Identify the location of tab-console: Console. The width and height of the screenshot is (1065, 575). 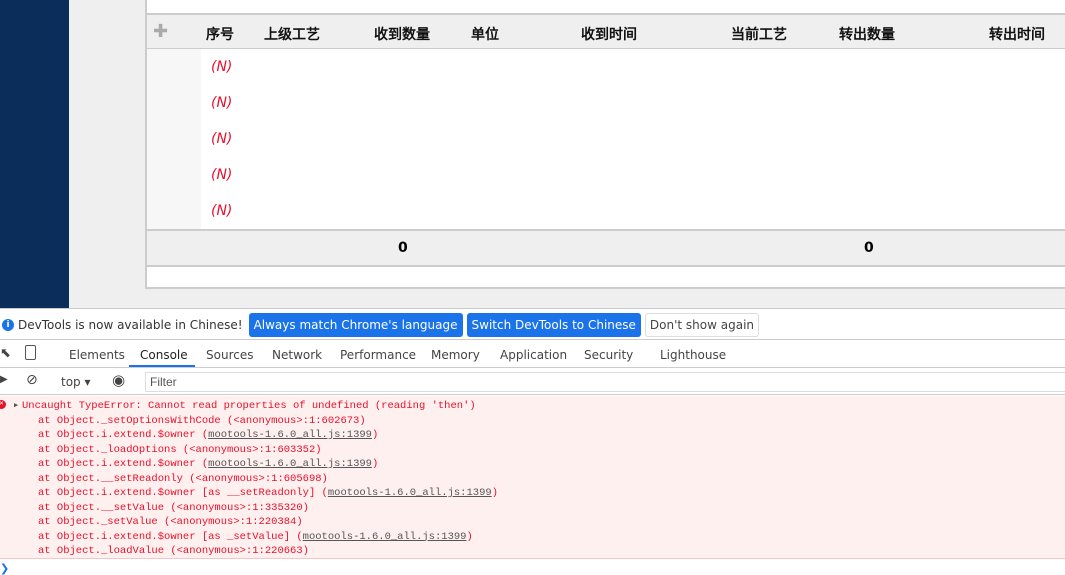
(164, 355).